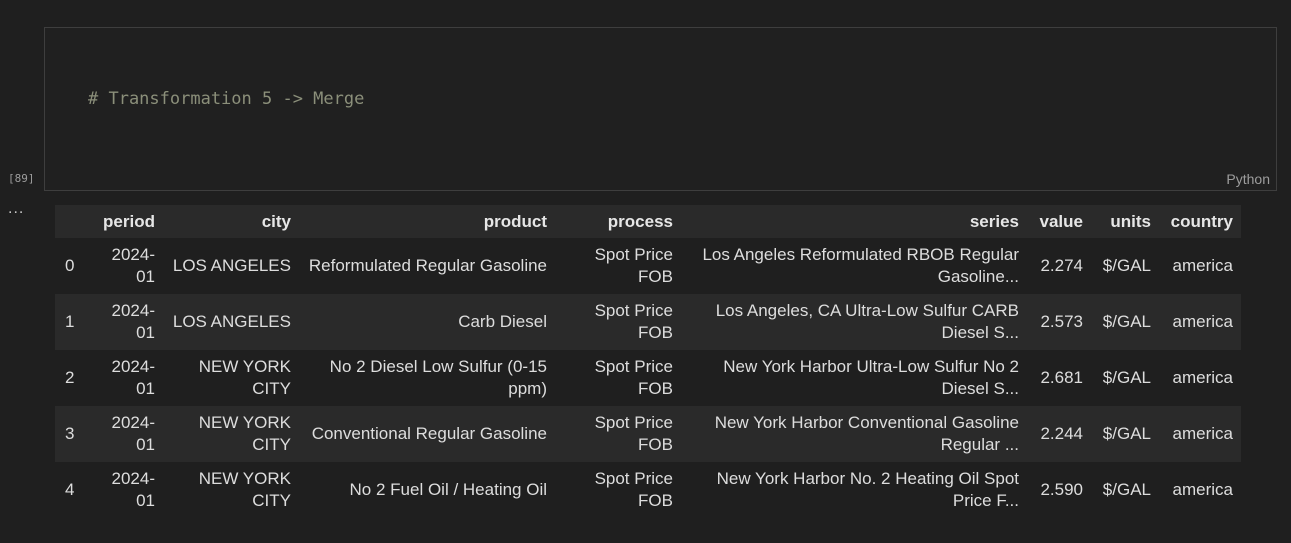 This screenshot has height=543, width=1291. I want to click on cell-product: No 2 Fuel Oil / Heating Oil, so click(448, 489).